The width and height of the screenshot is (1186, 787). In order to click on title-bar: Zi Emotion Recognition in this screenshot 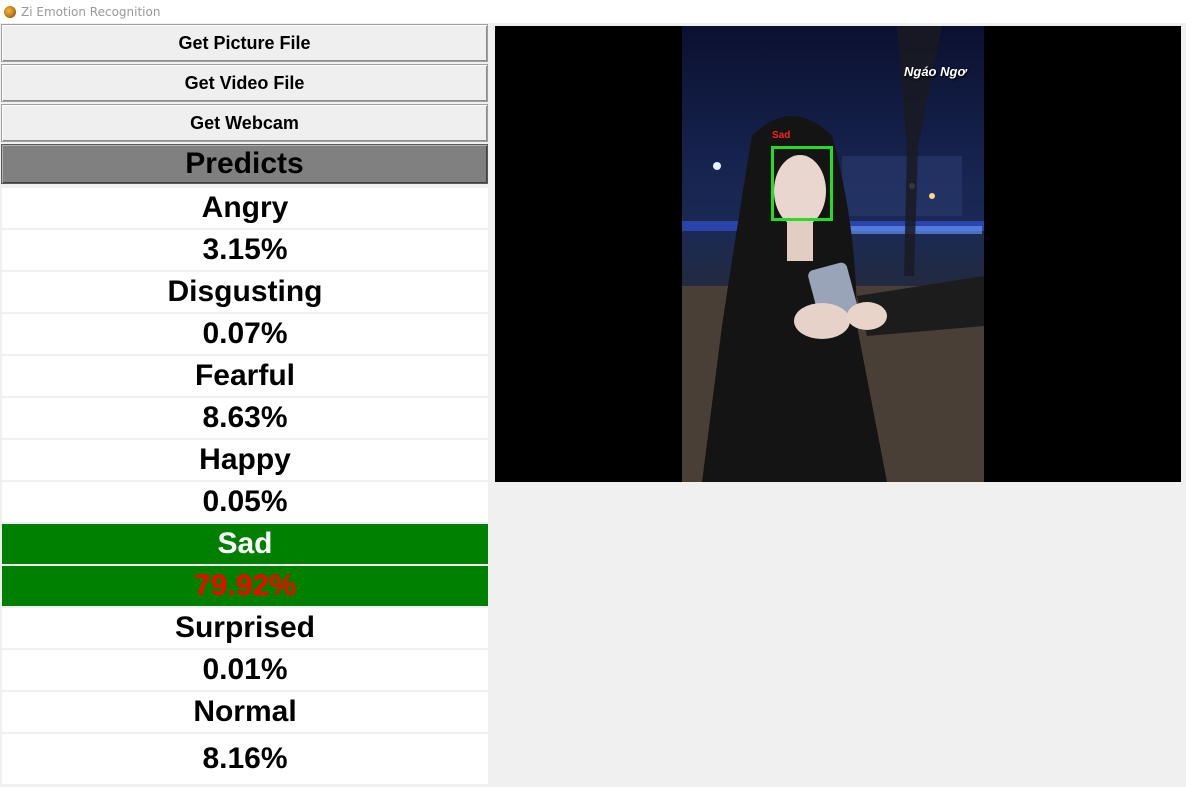, I will do `click(593, 11)`.